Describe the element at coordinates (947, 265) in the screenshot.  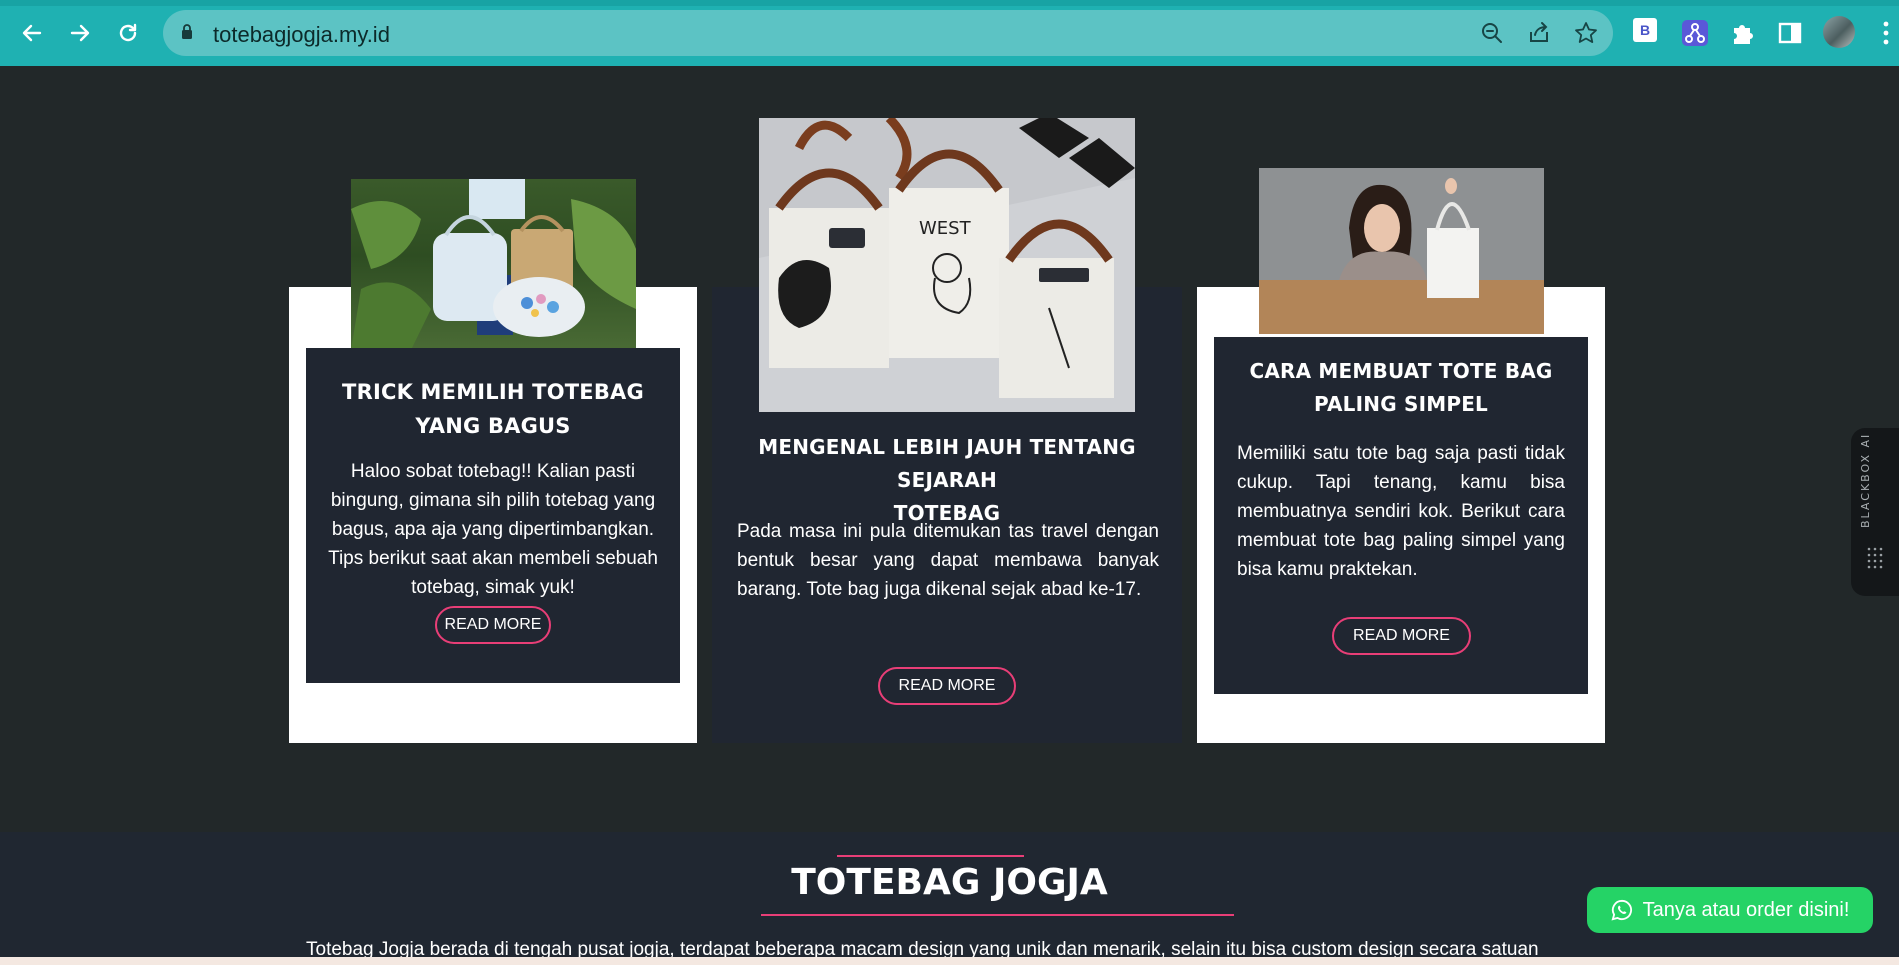
I see `card-2-photo: WEST` at that location.